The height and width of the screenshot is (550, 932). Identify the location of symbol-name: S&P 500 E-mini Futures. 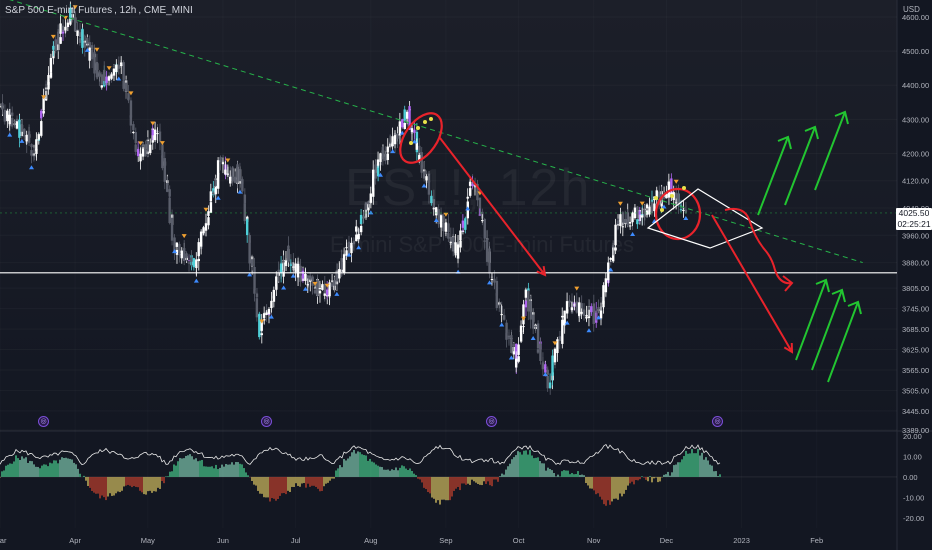
(58, 10).